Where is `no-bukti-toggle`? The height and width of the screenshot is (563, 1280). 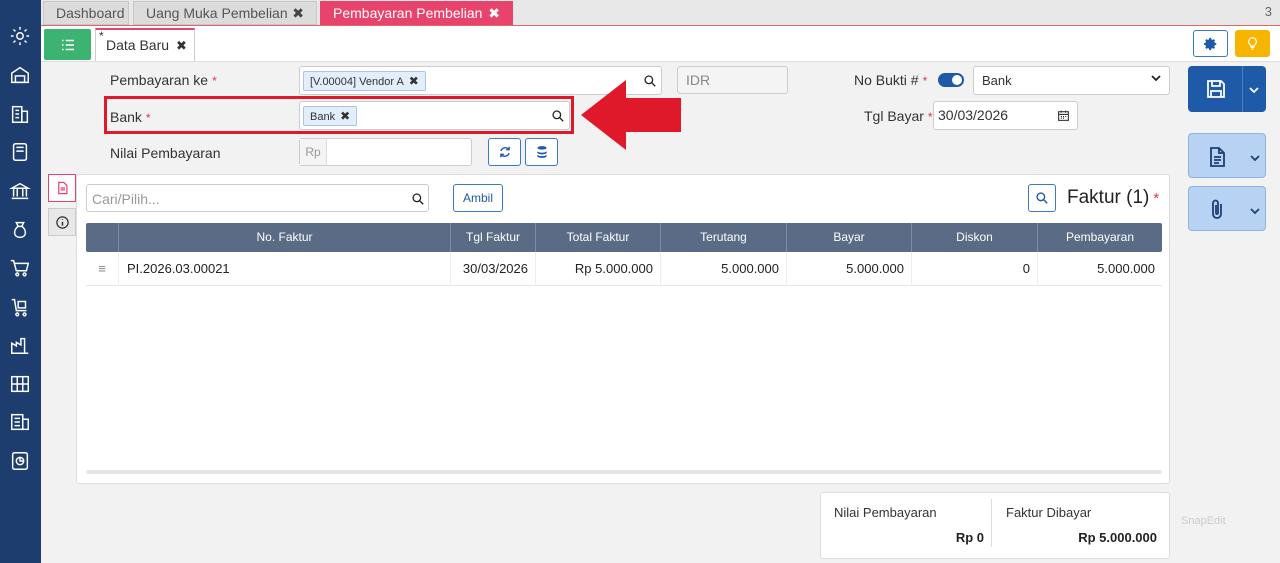 no-bukti-toggle is located at coordinates (951, 80).